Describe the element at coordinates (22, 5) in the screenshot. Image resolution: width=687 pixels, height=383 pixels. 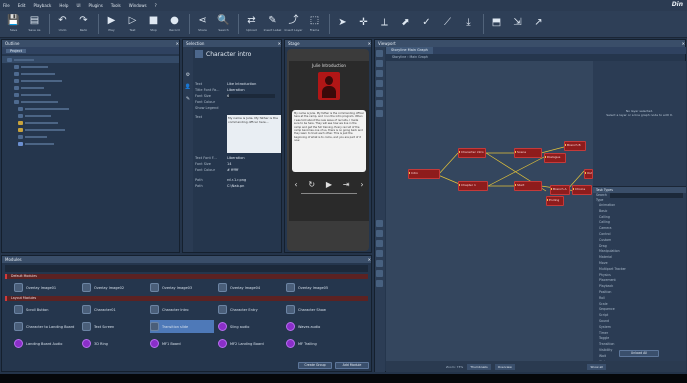
I see `menu-item: Edit` at that location.